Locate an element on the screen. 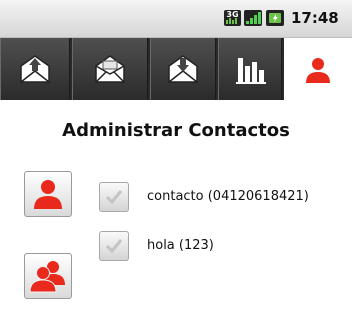 The image size is (352, 332). page-title: Administrar Contactos is located at coordinates (176, 130).